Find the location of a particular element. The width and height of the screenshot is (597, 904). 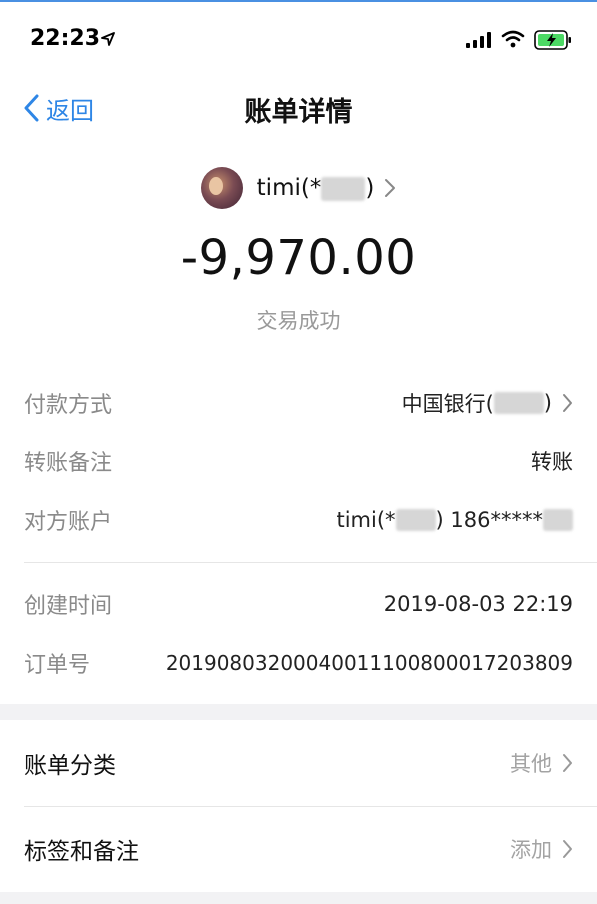

detail-value: timi(* ) 186***** is located at coordinates (454, 520).